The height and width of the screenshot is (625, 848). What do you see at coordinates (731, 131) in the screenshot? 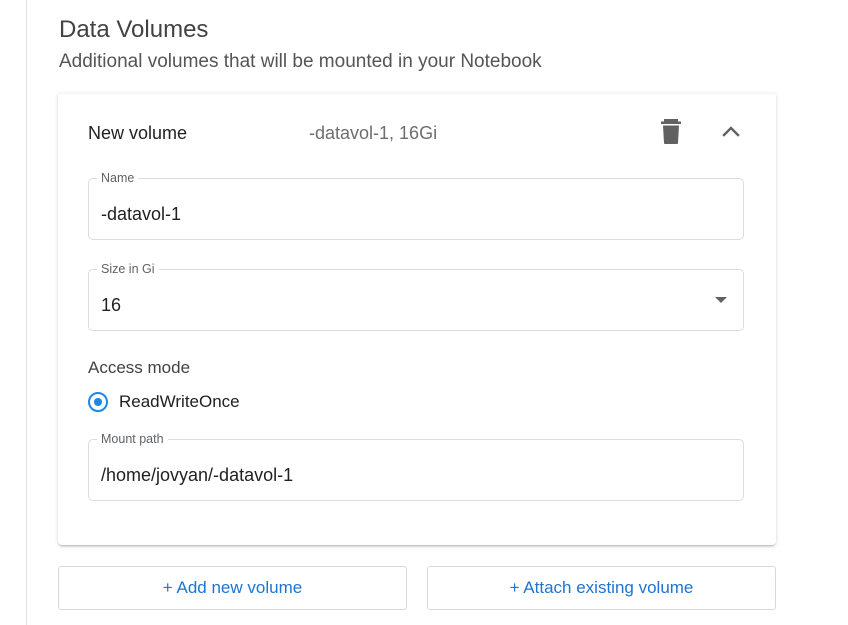
I see `chevron-up-icon` at bounding box center [731, 131].